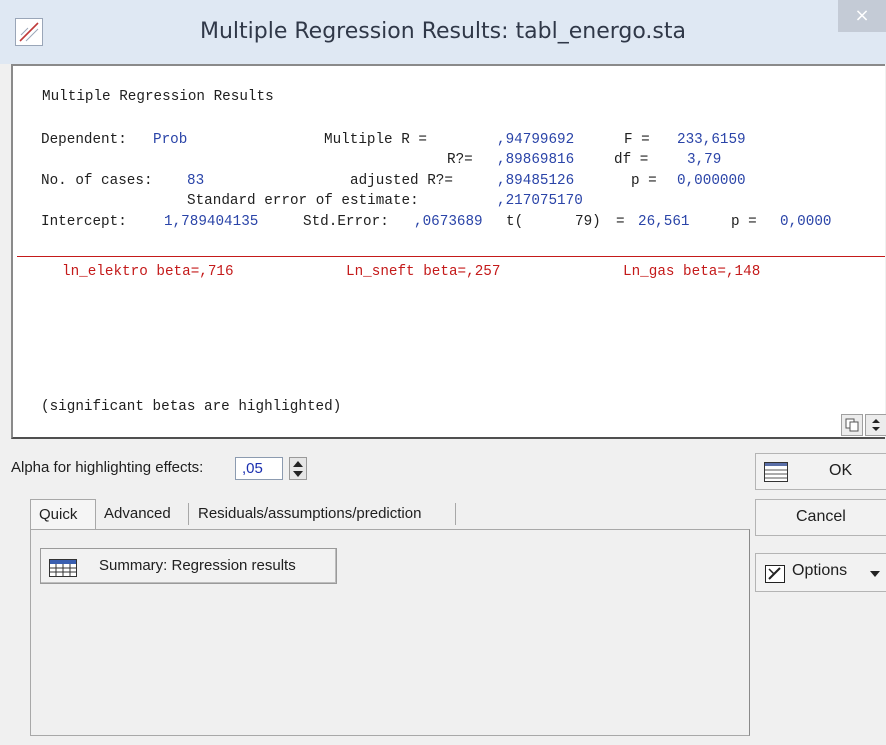  I want to click on std-error-label: Std.Error:, so click(346, 222).